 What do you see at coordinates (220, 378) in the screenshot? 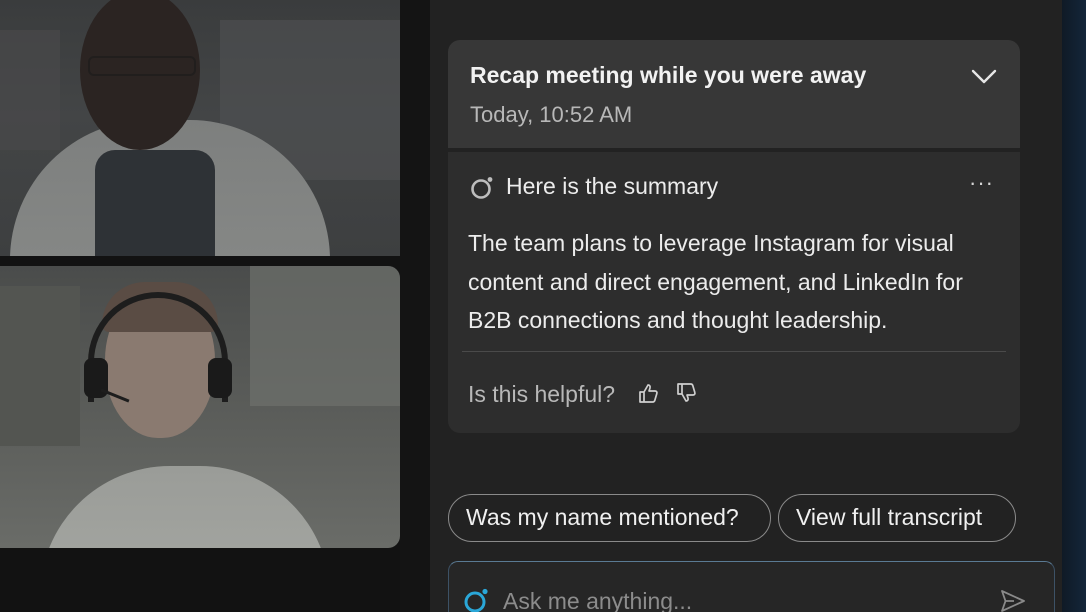
I see `headset-earcup-right` at bounding box center [220, 378].